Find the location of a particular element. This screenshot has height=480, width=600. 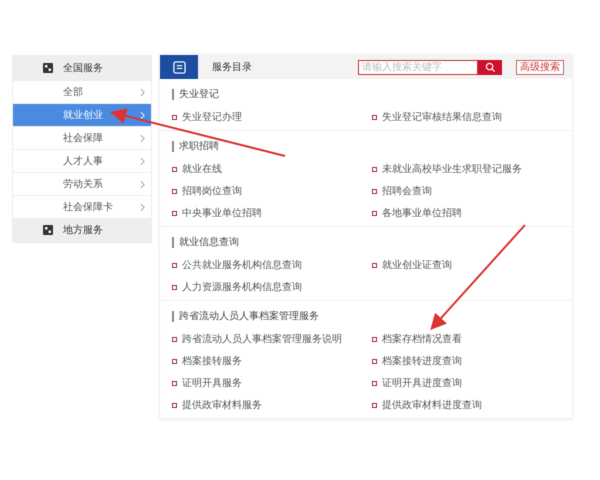

group-label: 全国服务 is located at coordinates (83, 68).